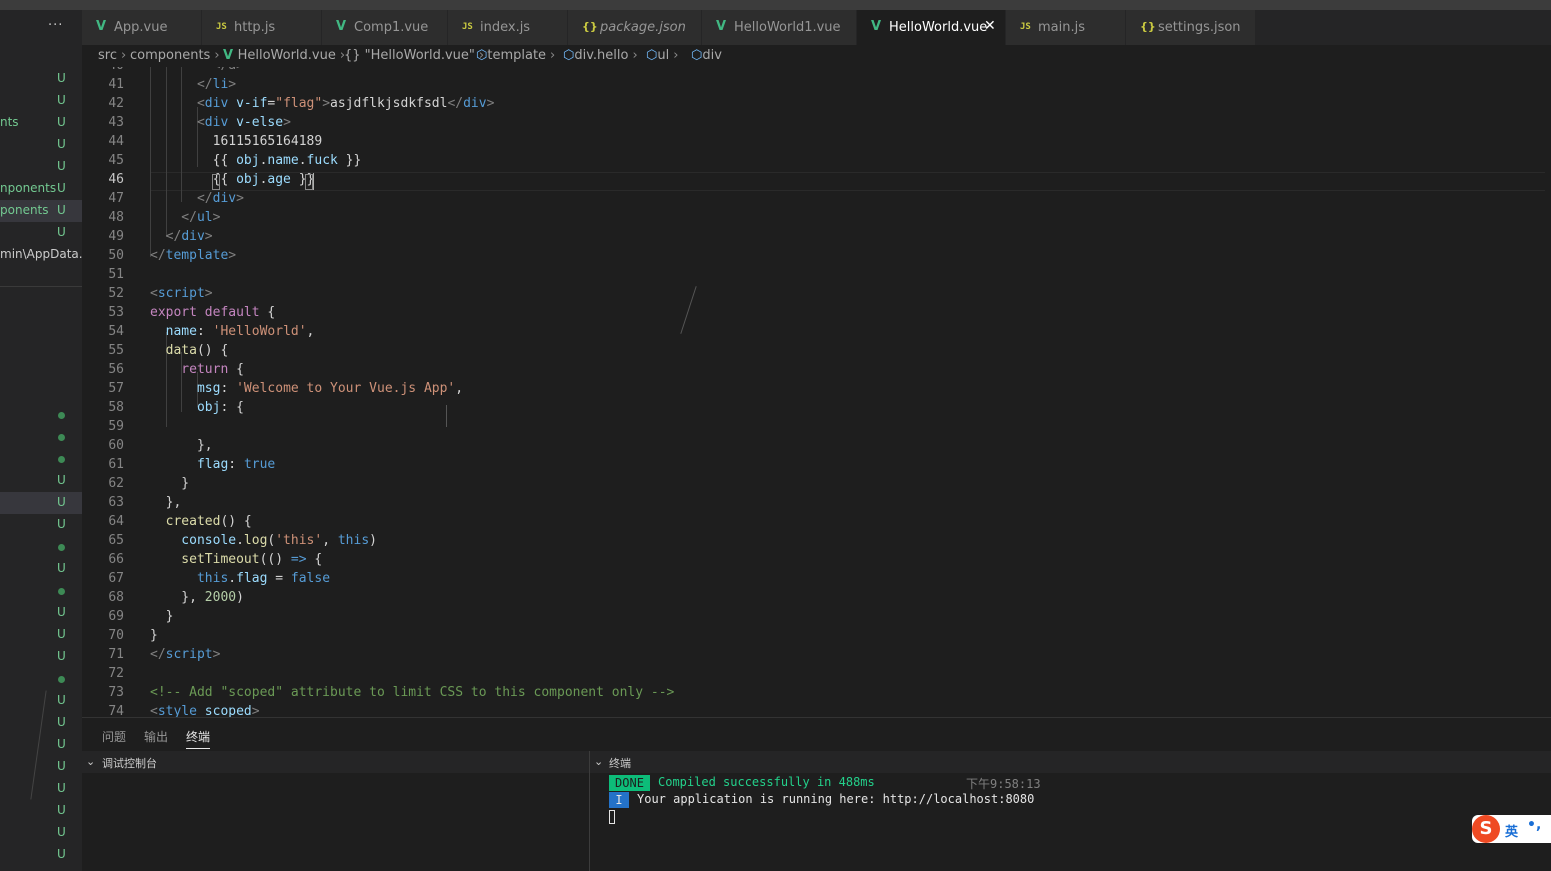 The width and height of the screenshot is (1551, 871). What do you see at coordinates (177, 710) in the screenshot?
I see `code-token: style` at bounding box center [177, 710].